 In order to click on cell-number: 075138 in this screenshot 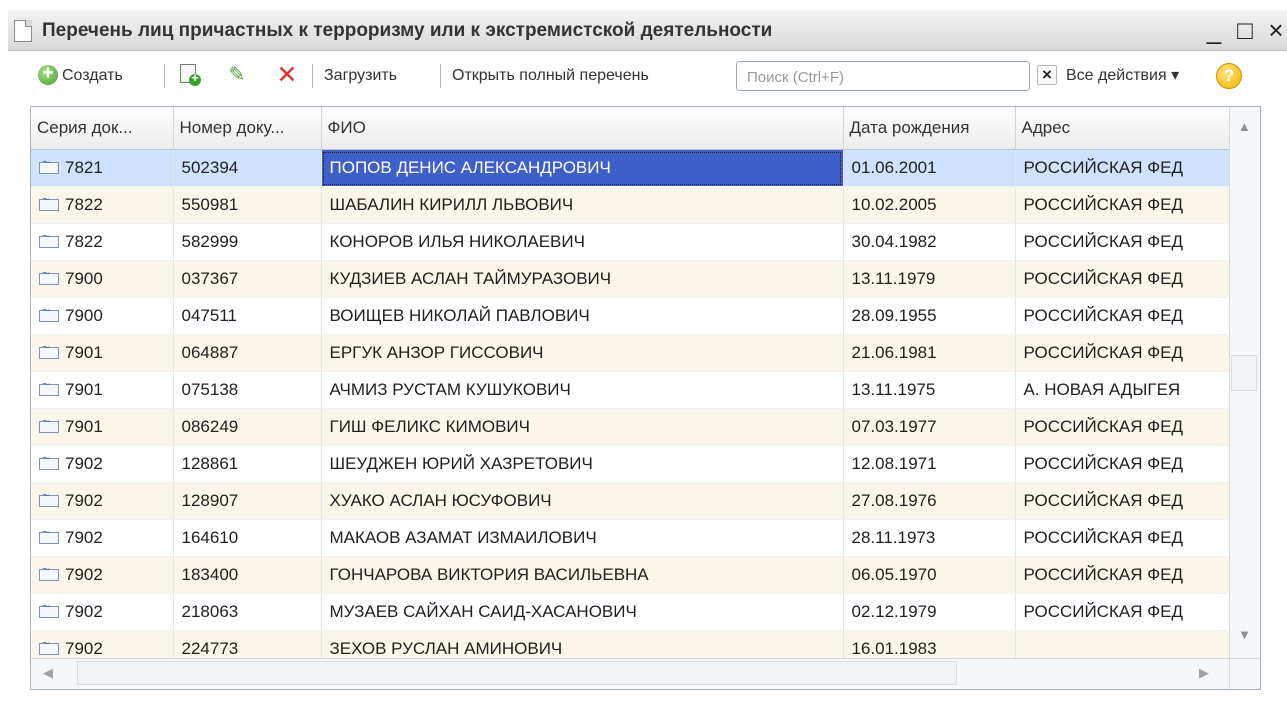, I will do `click(247, 390)`.